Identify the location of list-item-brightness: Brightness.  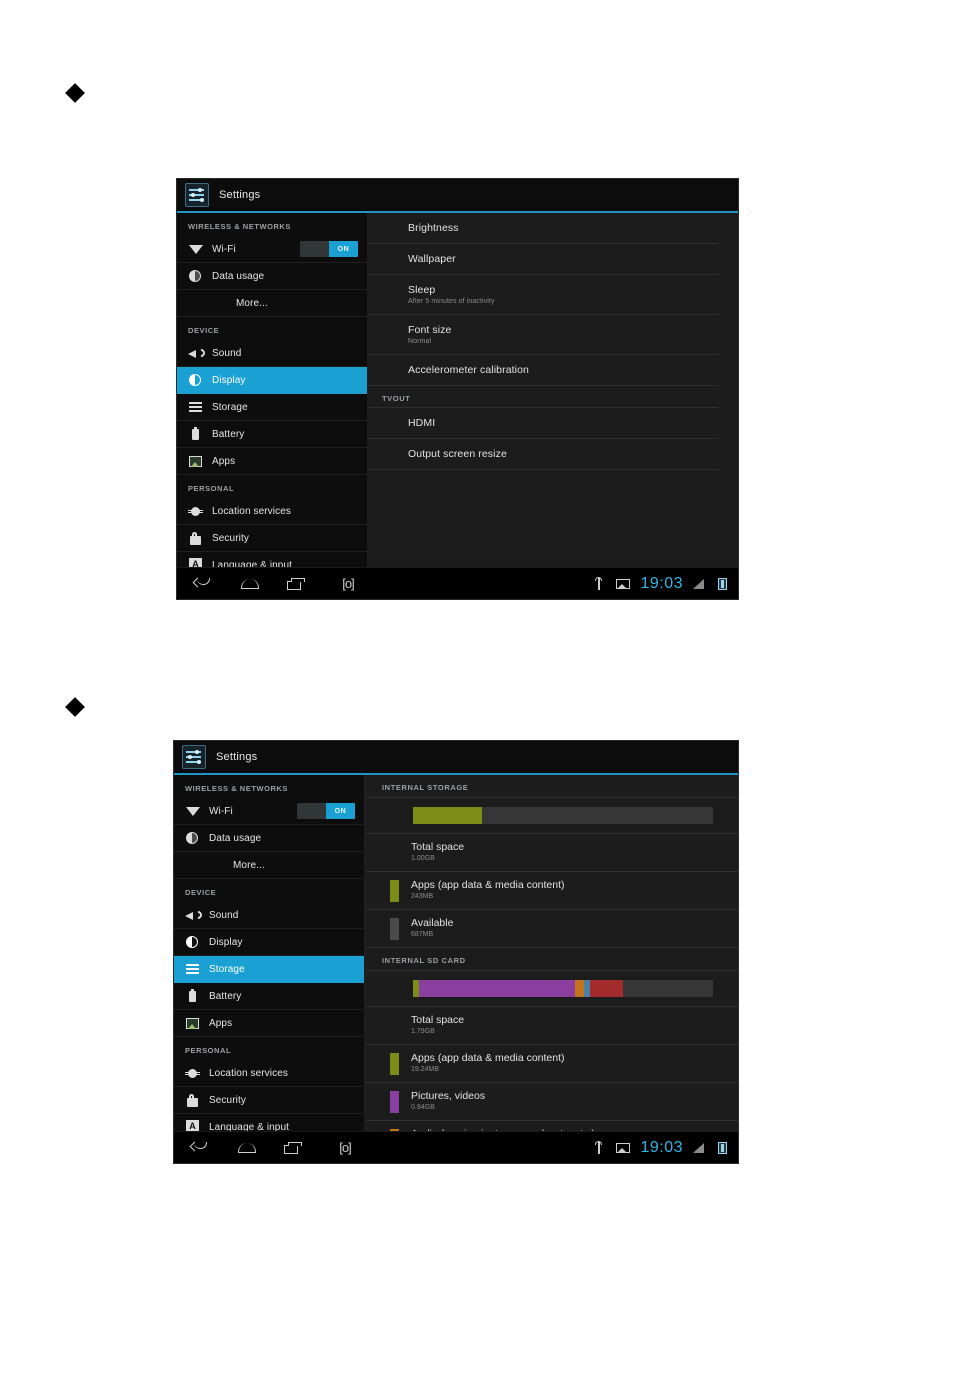
(543, 228).